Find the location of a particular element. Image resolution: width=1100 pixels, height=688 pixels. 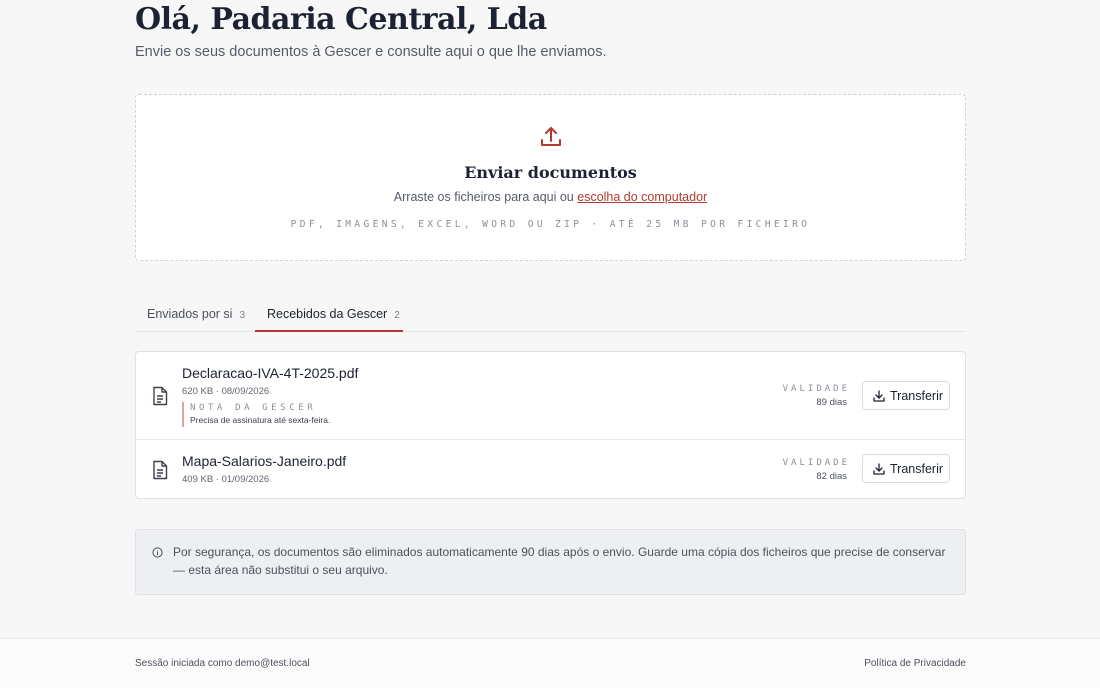

upload-title: Enviar documentos is located at coordinates (550, 172).